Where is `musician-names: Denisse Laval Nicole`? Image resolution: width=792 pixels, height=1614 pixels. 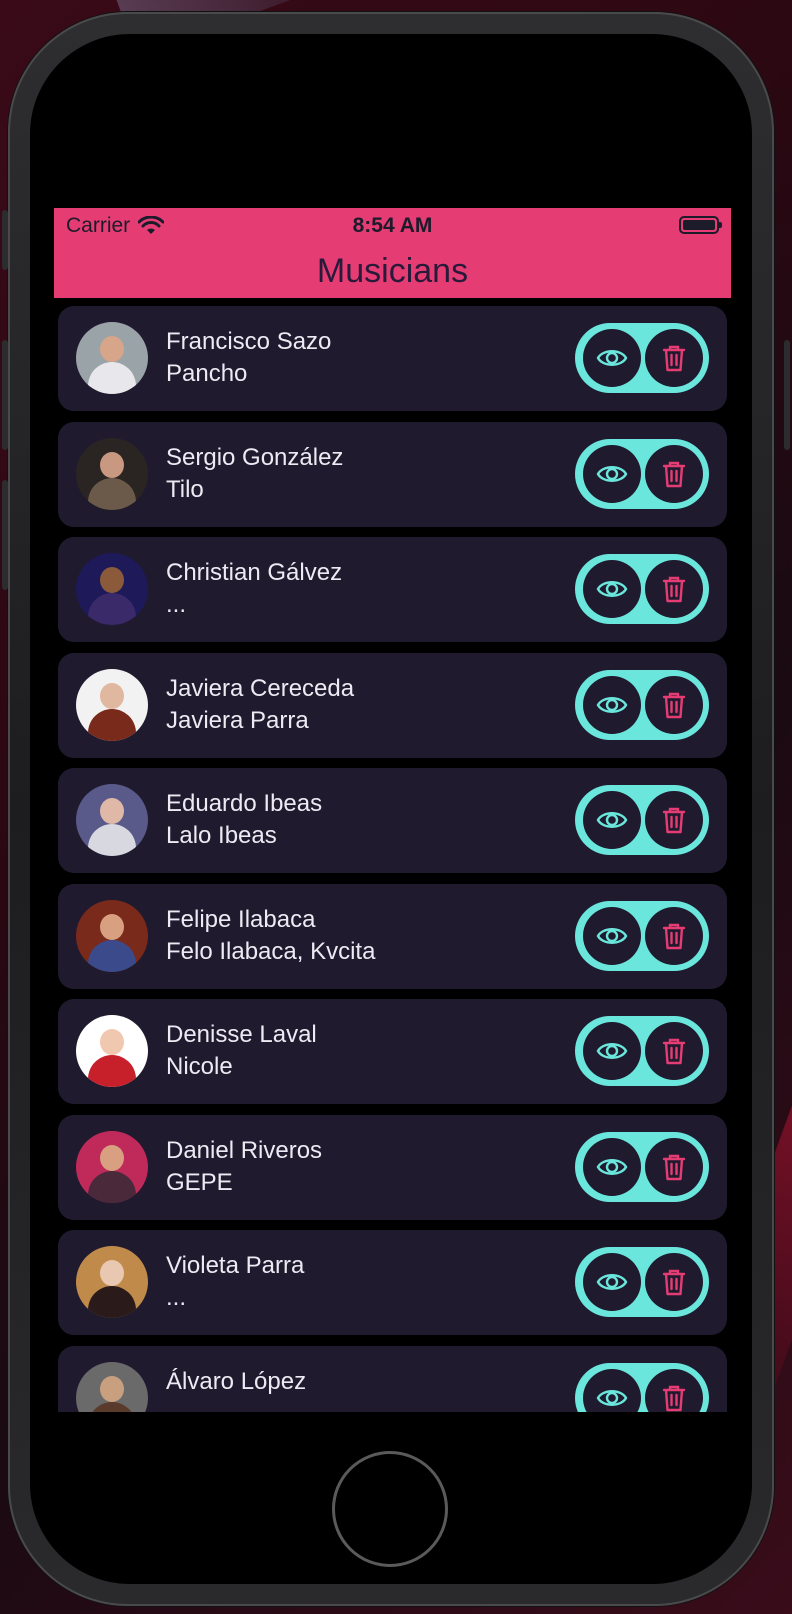 musician-names: Denisse Laval Nicole is located at coordinates (241, 1051).